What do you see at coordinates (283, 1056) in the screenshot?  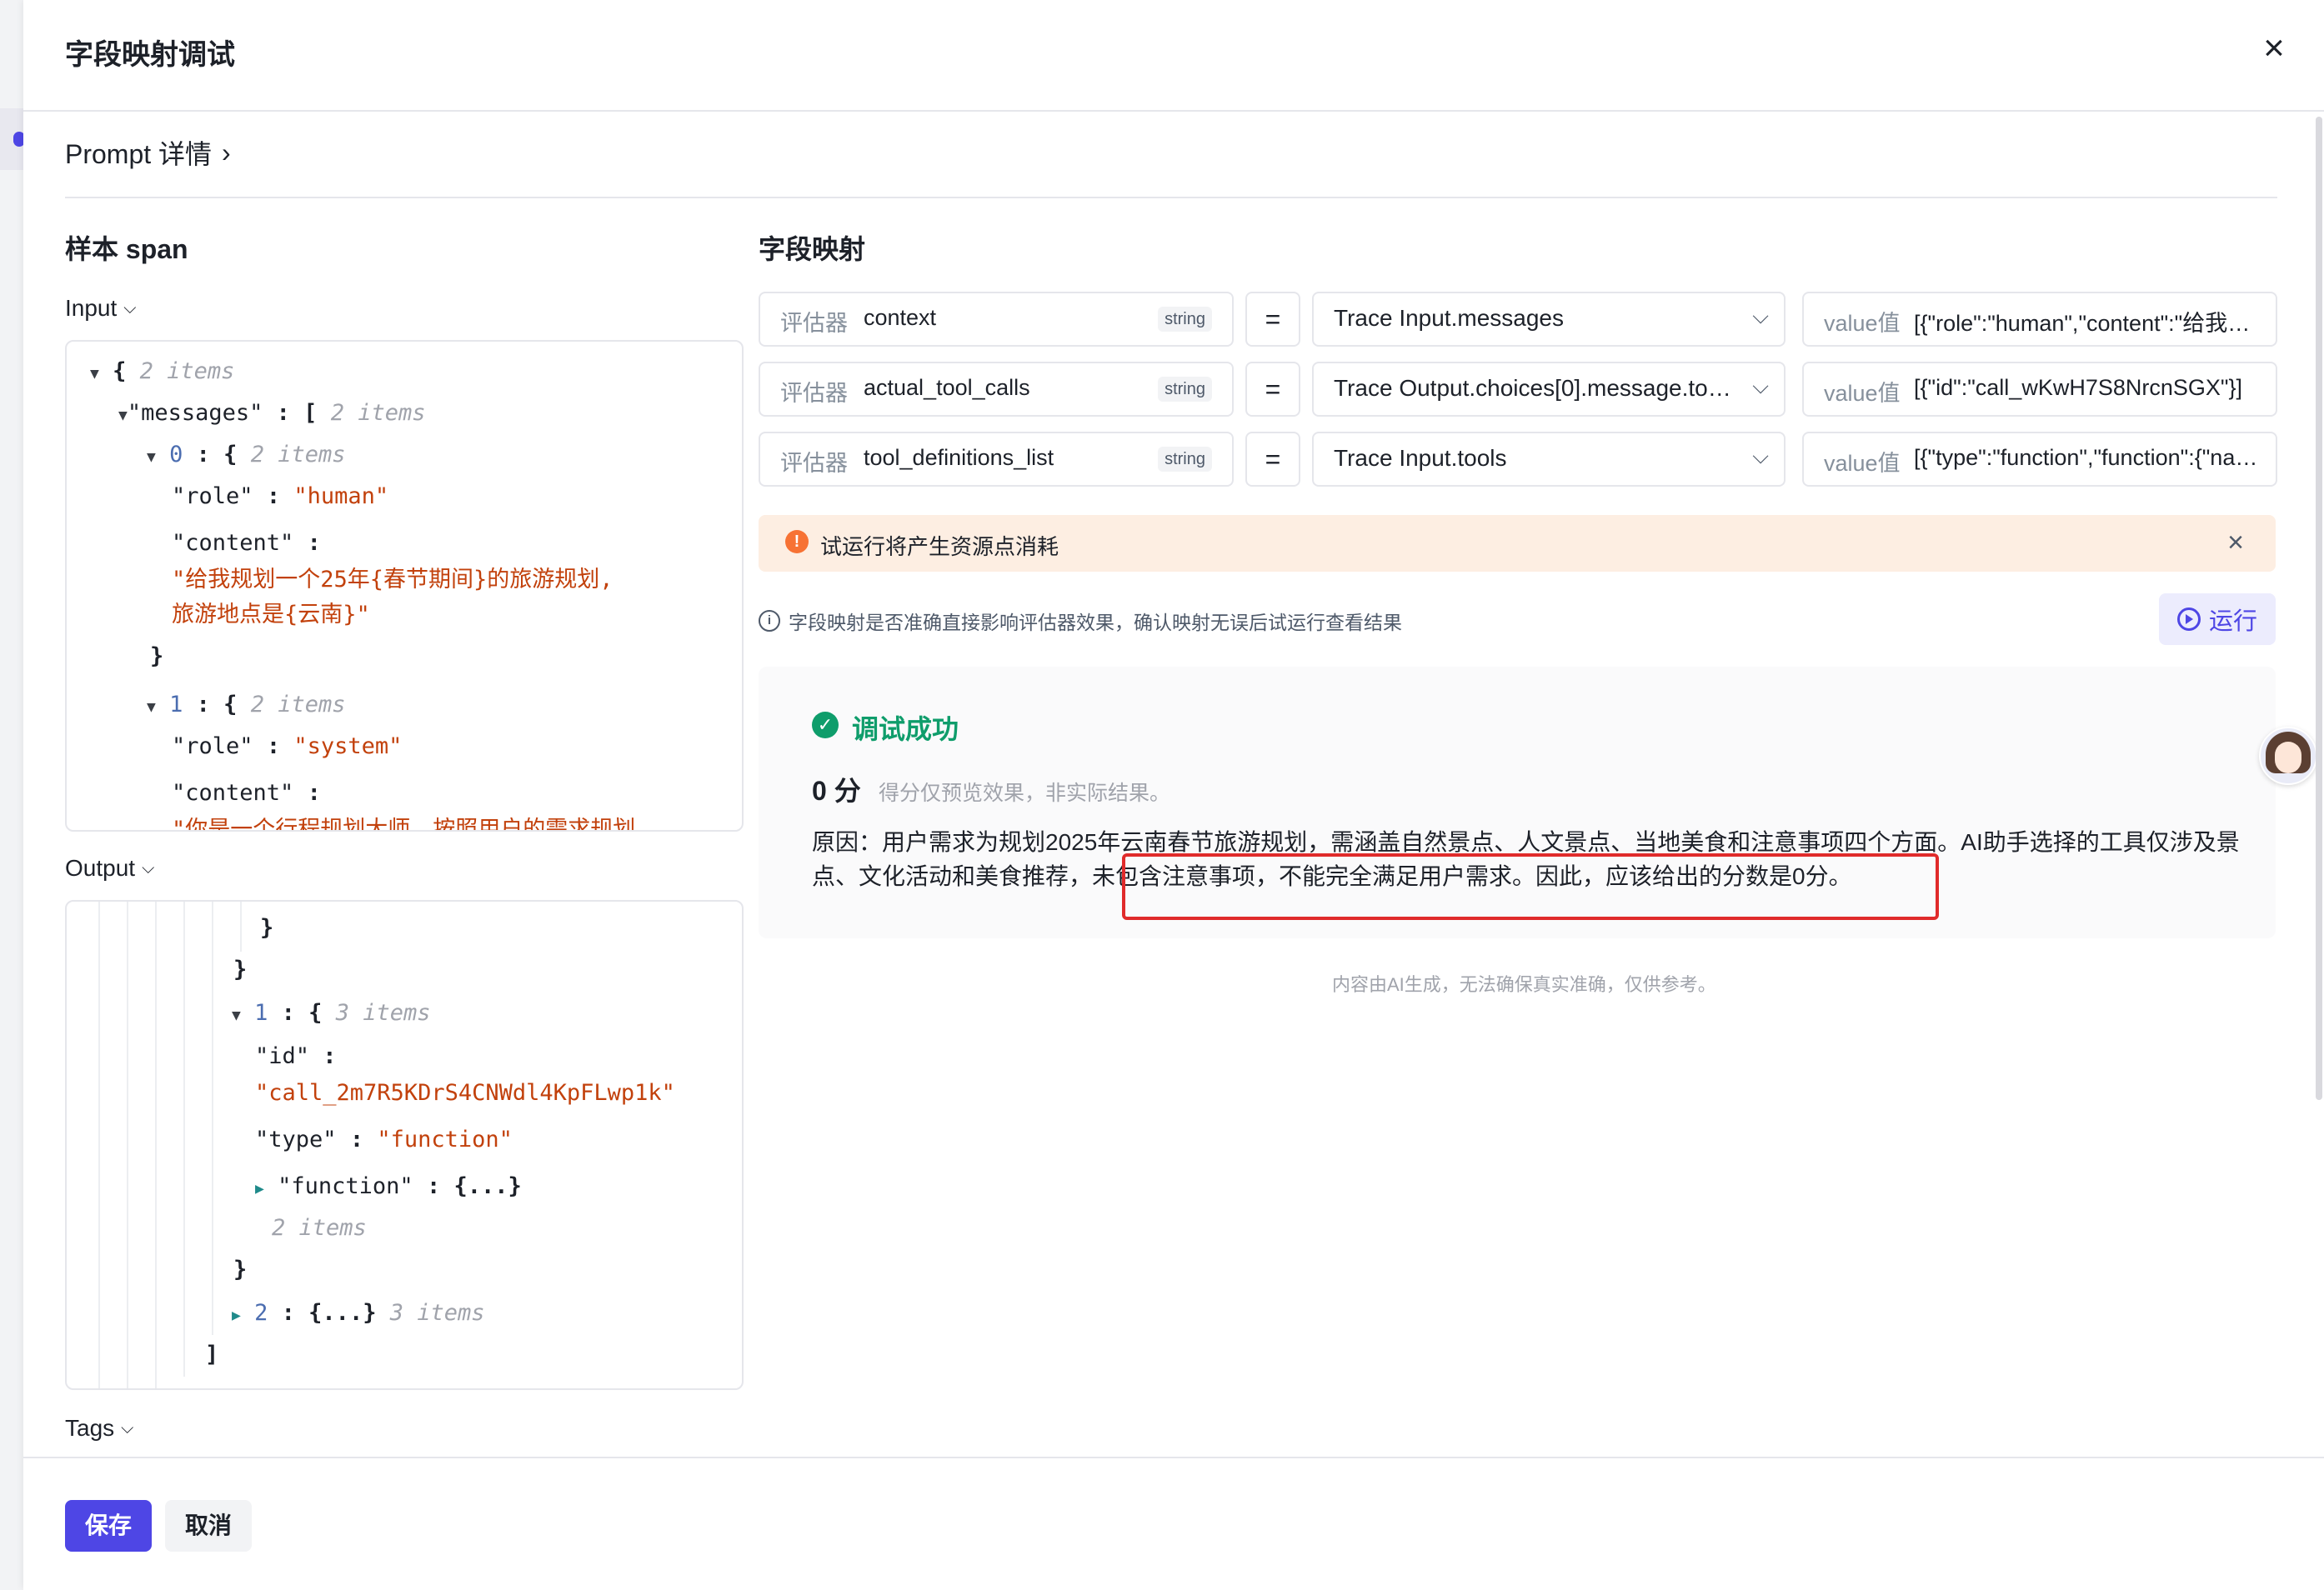 I see `id-key: "id"` at bounding box center [283, 1056].